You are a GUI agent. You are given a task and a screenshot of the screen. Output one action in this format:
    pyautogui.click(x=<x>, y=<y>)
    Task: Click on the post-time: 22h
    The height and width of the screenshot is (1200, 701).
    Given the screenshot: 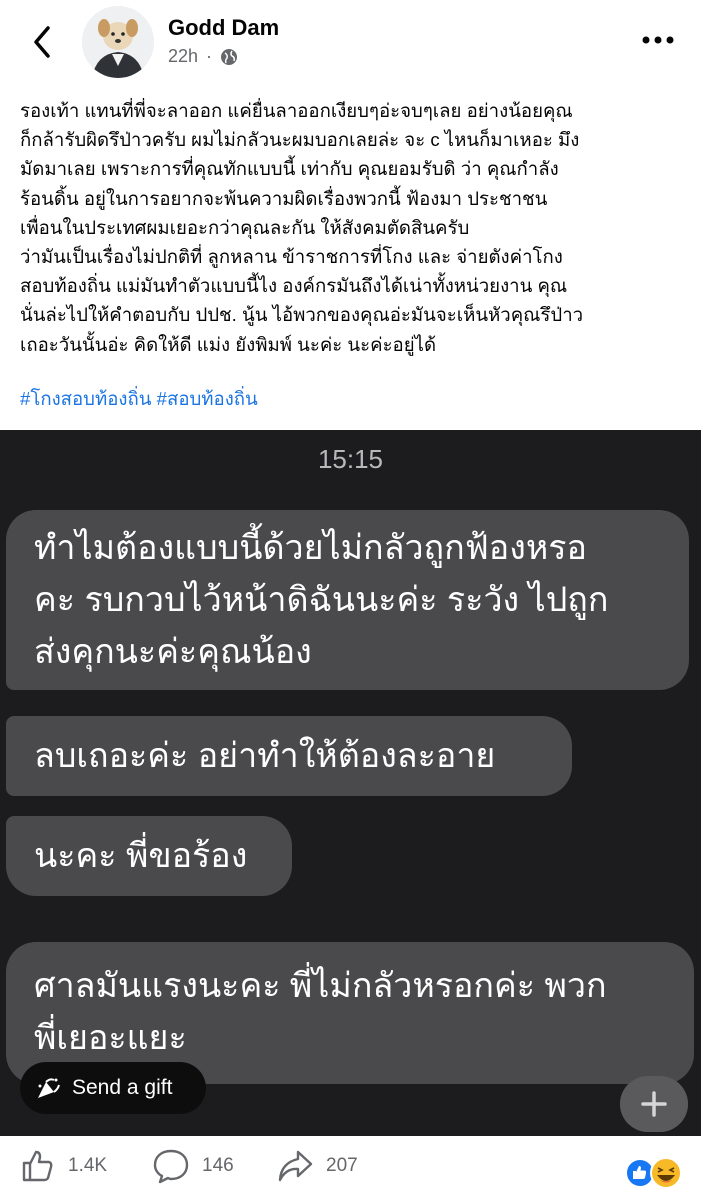 What is the action you would take?
    pyautogui.click(x=183, y=56)
    